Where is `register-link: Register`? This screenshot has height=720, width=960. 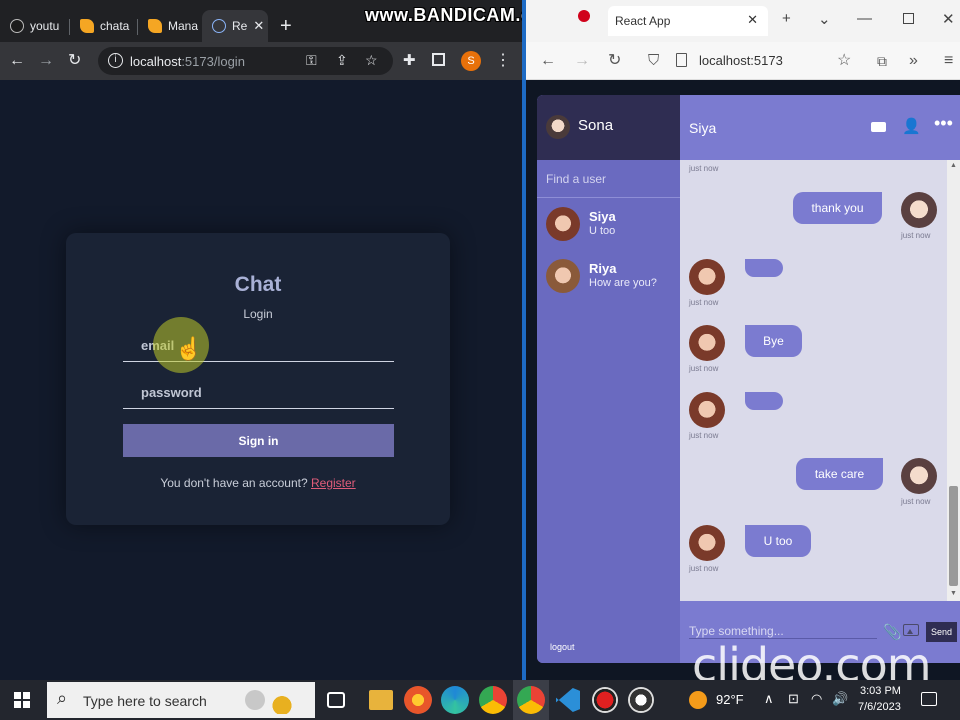 register-link: Register is located at coordinates (333, 483).